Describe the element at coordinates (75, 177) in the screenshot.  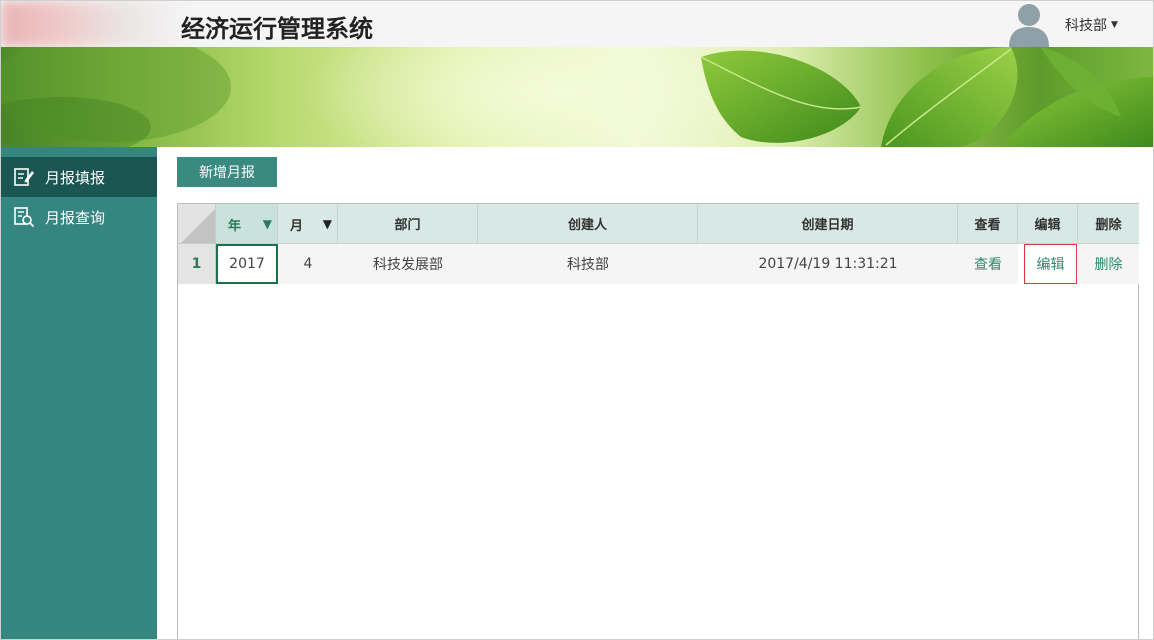
I see `sidebar-item-label: 月报填报` at that location.